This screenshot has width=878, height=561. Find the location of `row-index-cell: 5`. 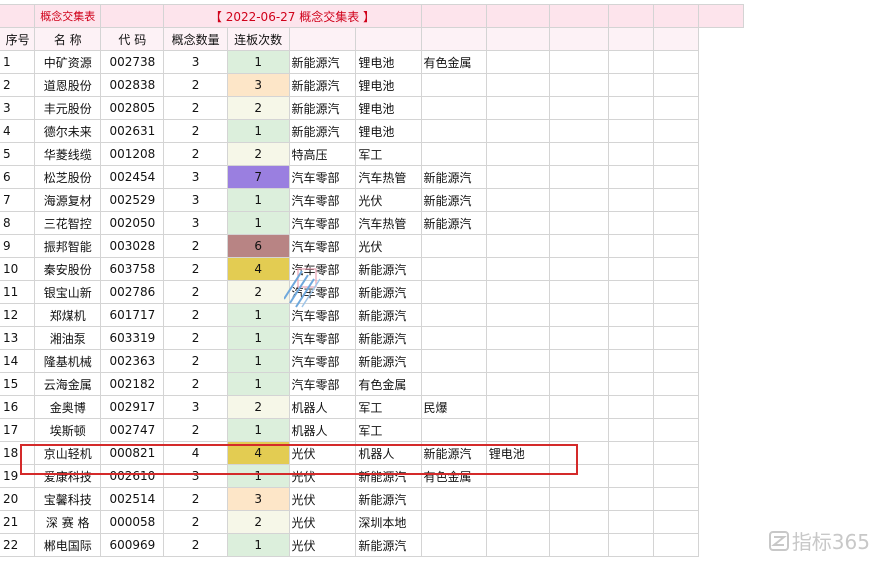

row-index-cell: 5 is located at coordinates (18, 154).